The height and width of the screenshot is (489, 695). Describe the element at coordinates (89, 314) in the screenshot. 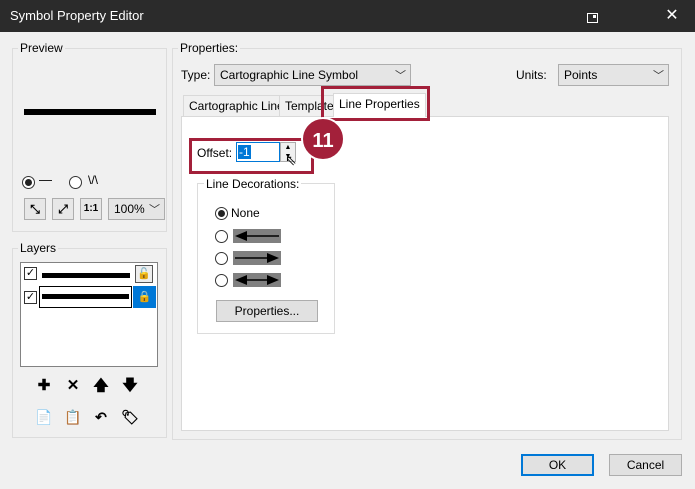

I see `layers-list: ✓ 🔓 ✓ 🔒` at that location.